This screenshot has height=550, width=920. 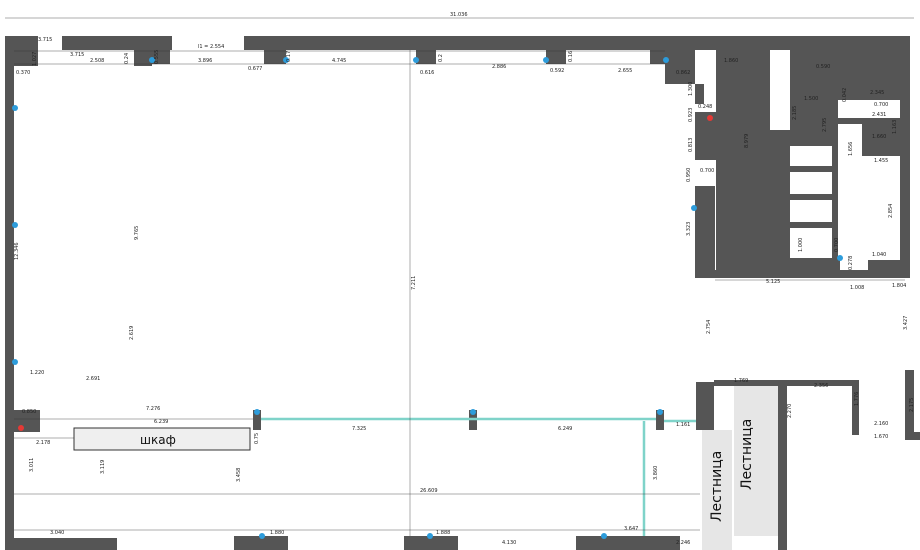 What do you see at coordinates (741, 381) in the screenshot?
I see `dim-stair-w: 1.769` at bounding box center [741, 381].